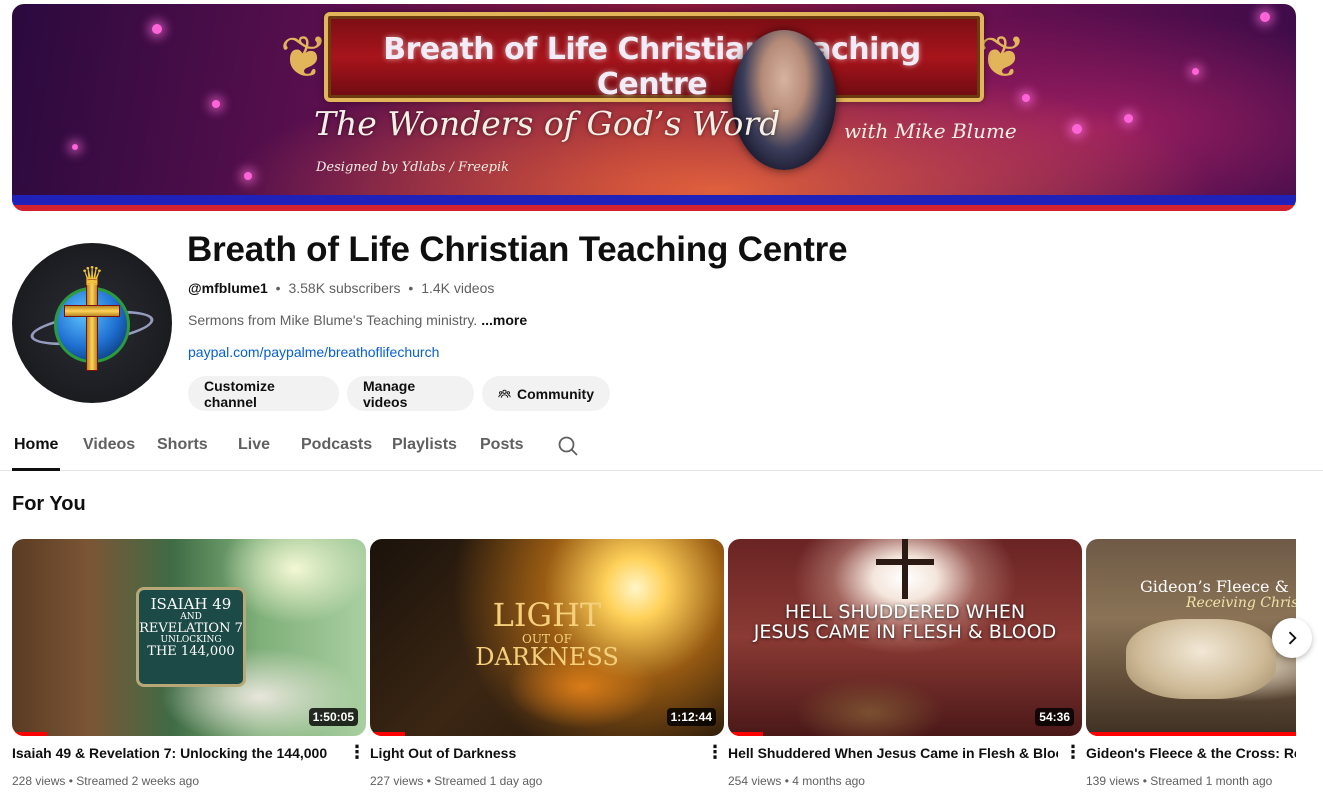 This screenshot has width=1323, height=797. I want to click on thumb-line: JESUS CAME IN FLESH & BLOOD, so click(905, 631).